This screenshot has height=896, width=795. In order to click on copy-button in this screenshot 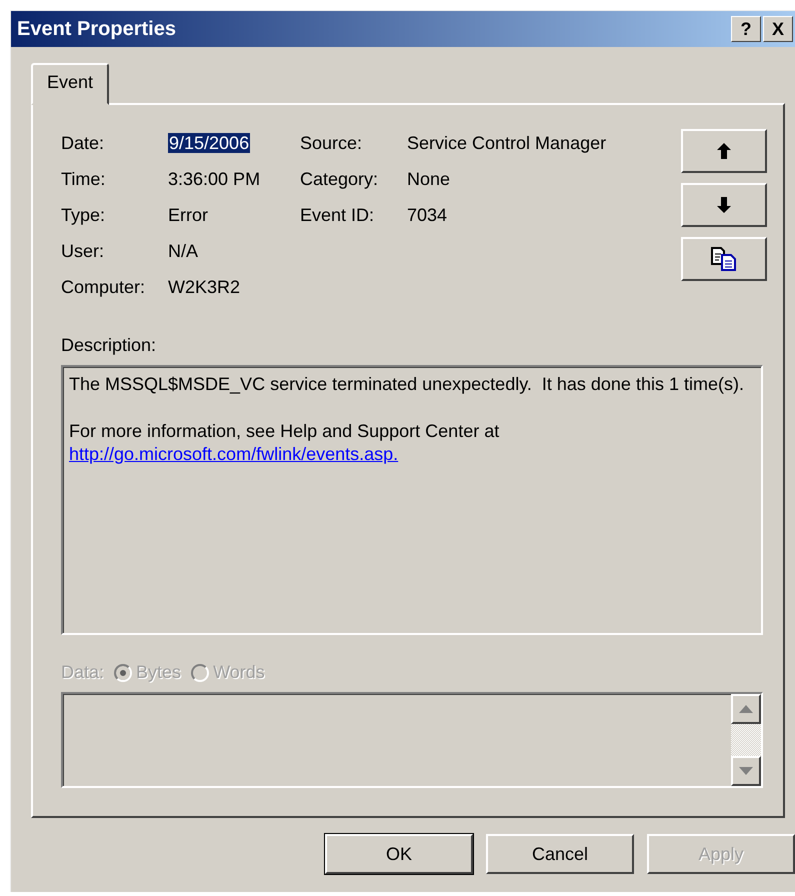, I will do `click(724, 259)`.